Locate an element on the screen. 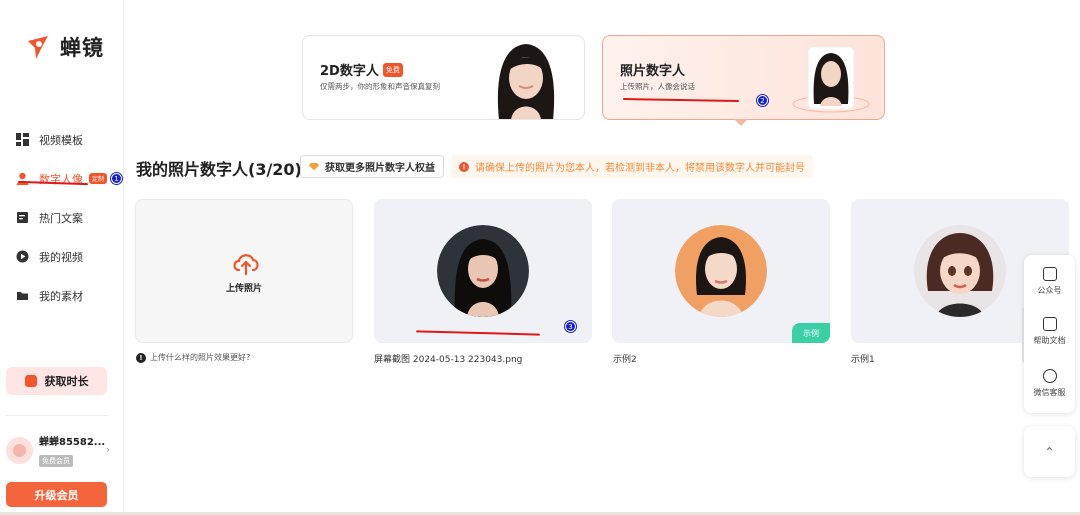  upload-photo-card: 上传照片 is located at coordinates (244, 271).